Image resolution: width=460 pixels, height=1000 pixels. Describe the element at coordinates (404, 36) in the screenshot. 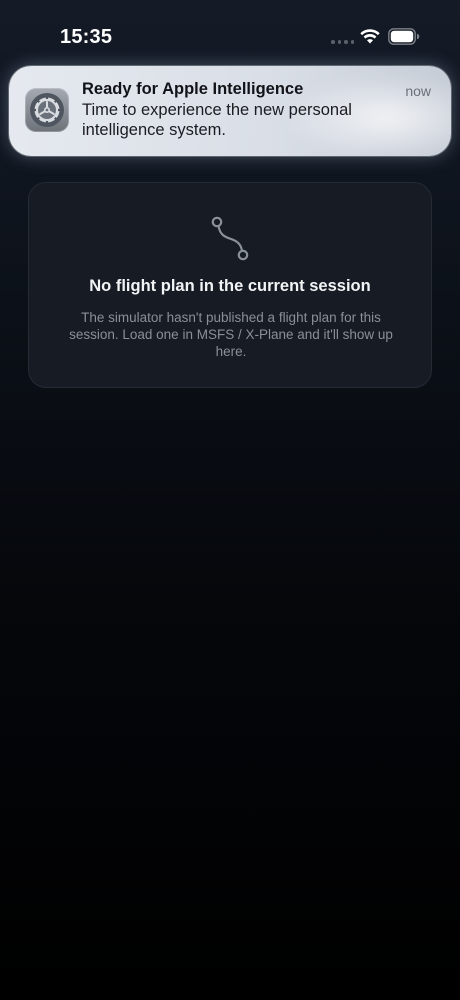

I see `battery-icon` at that location.